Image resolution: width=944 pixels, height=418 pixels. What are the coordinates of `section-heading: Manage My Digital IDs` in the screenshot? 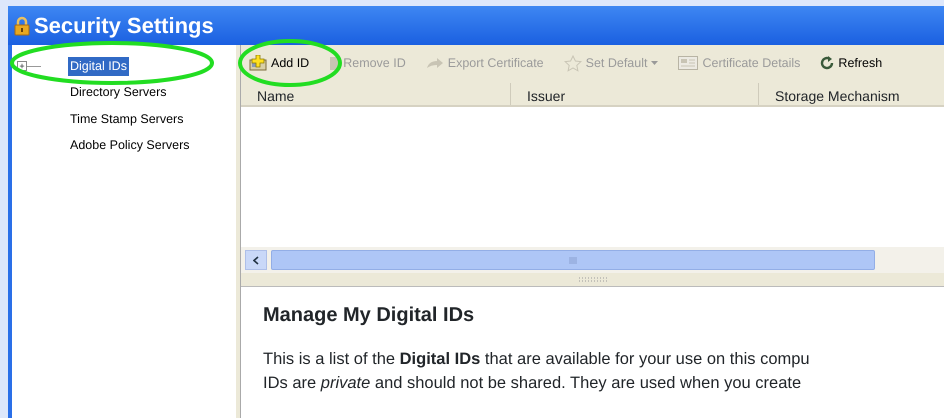 It's located at (369, 315).